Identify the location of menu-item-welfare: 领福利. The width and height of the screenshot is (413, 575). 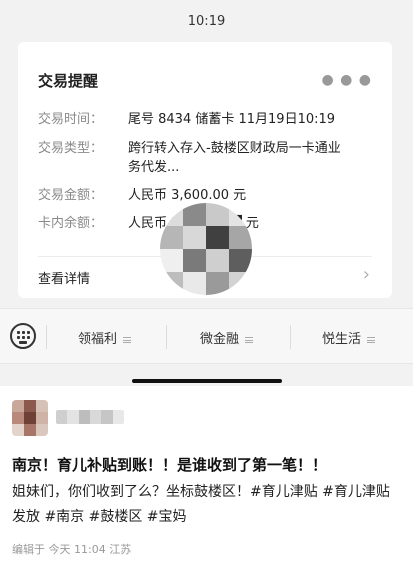
(105, 337).